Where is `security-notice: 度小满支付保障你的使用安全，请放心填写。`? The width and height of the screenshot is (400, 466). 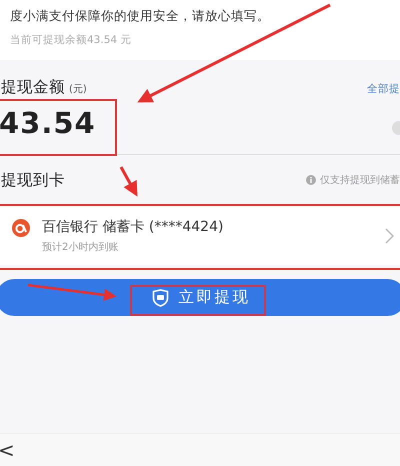 security-notice: 度小满支付保障你的使用安全，请放心填写。 is located at coordinates (140, 16).